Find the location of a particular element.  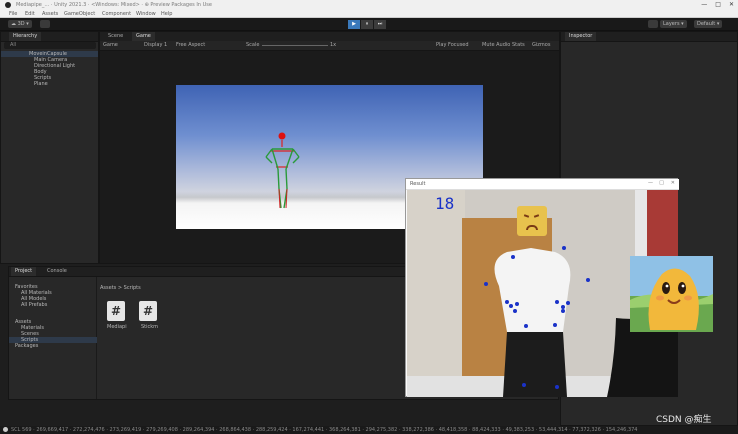

play-button: ▶ is located at coordinates (354, 24).